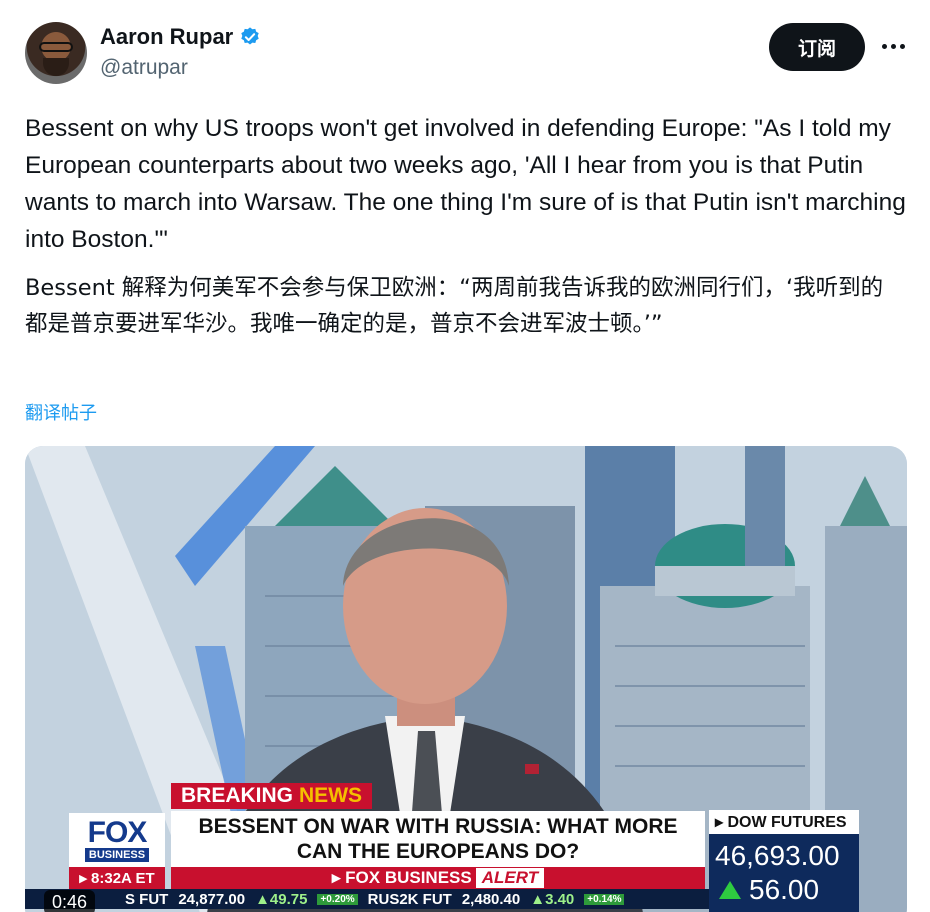 This screenshot has height=912, width=930. What do you see at coordinates (552, 899) in the screenshot?
I see `ticker-change: ▲3.40` at bounding box center [552, 899].